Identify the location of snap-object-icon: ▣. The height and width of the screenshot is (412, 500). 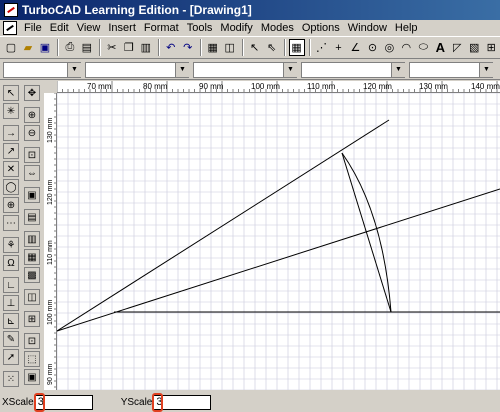
(32, 377).